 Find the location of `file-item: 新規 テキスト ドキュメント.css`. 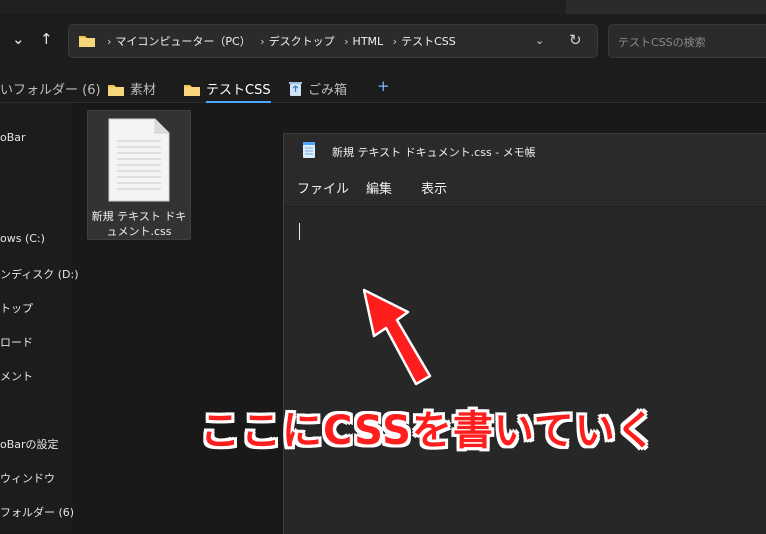

file-item: 新規 テキスト ドキュメント.css is located at coordinates (139, 175).